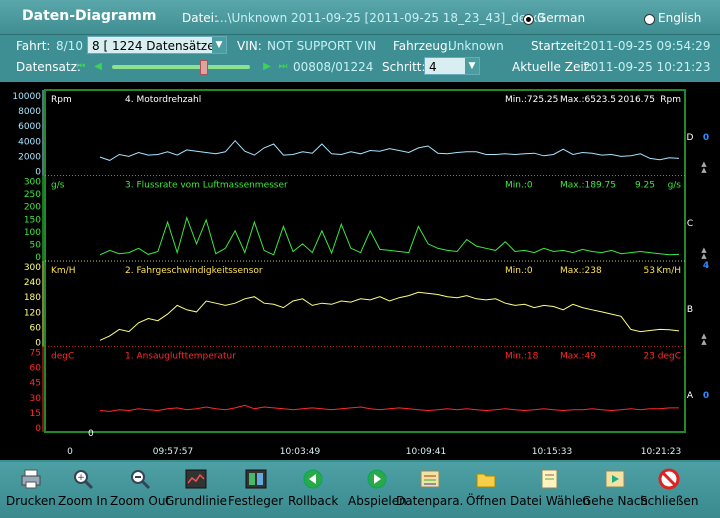 Image resolution: width=720 pixels, height=518 pixels. What do you see at coordinates (389, 316) in the screenshot?
I see `series-line-B` at bounding box center [389, 316].